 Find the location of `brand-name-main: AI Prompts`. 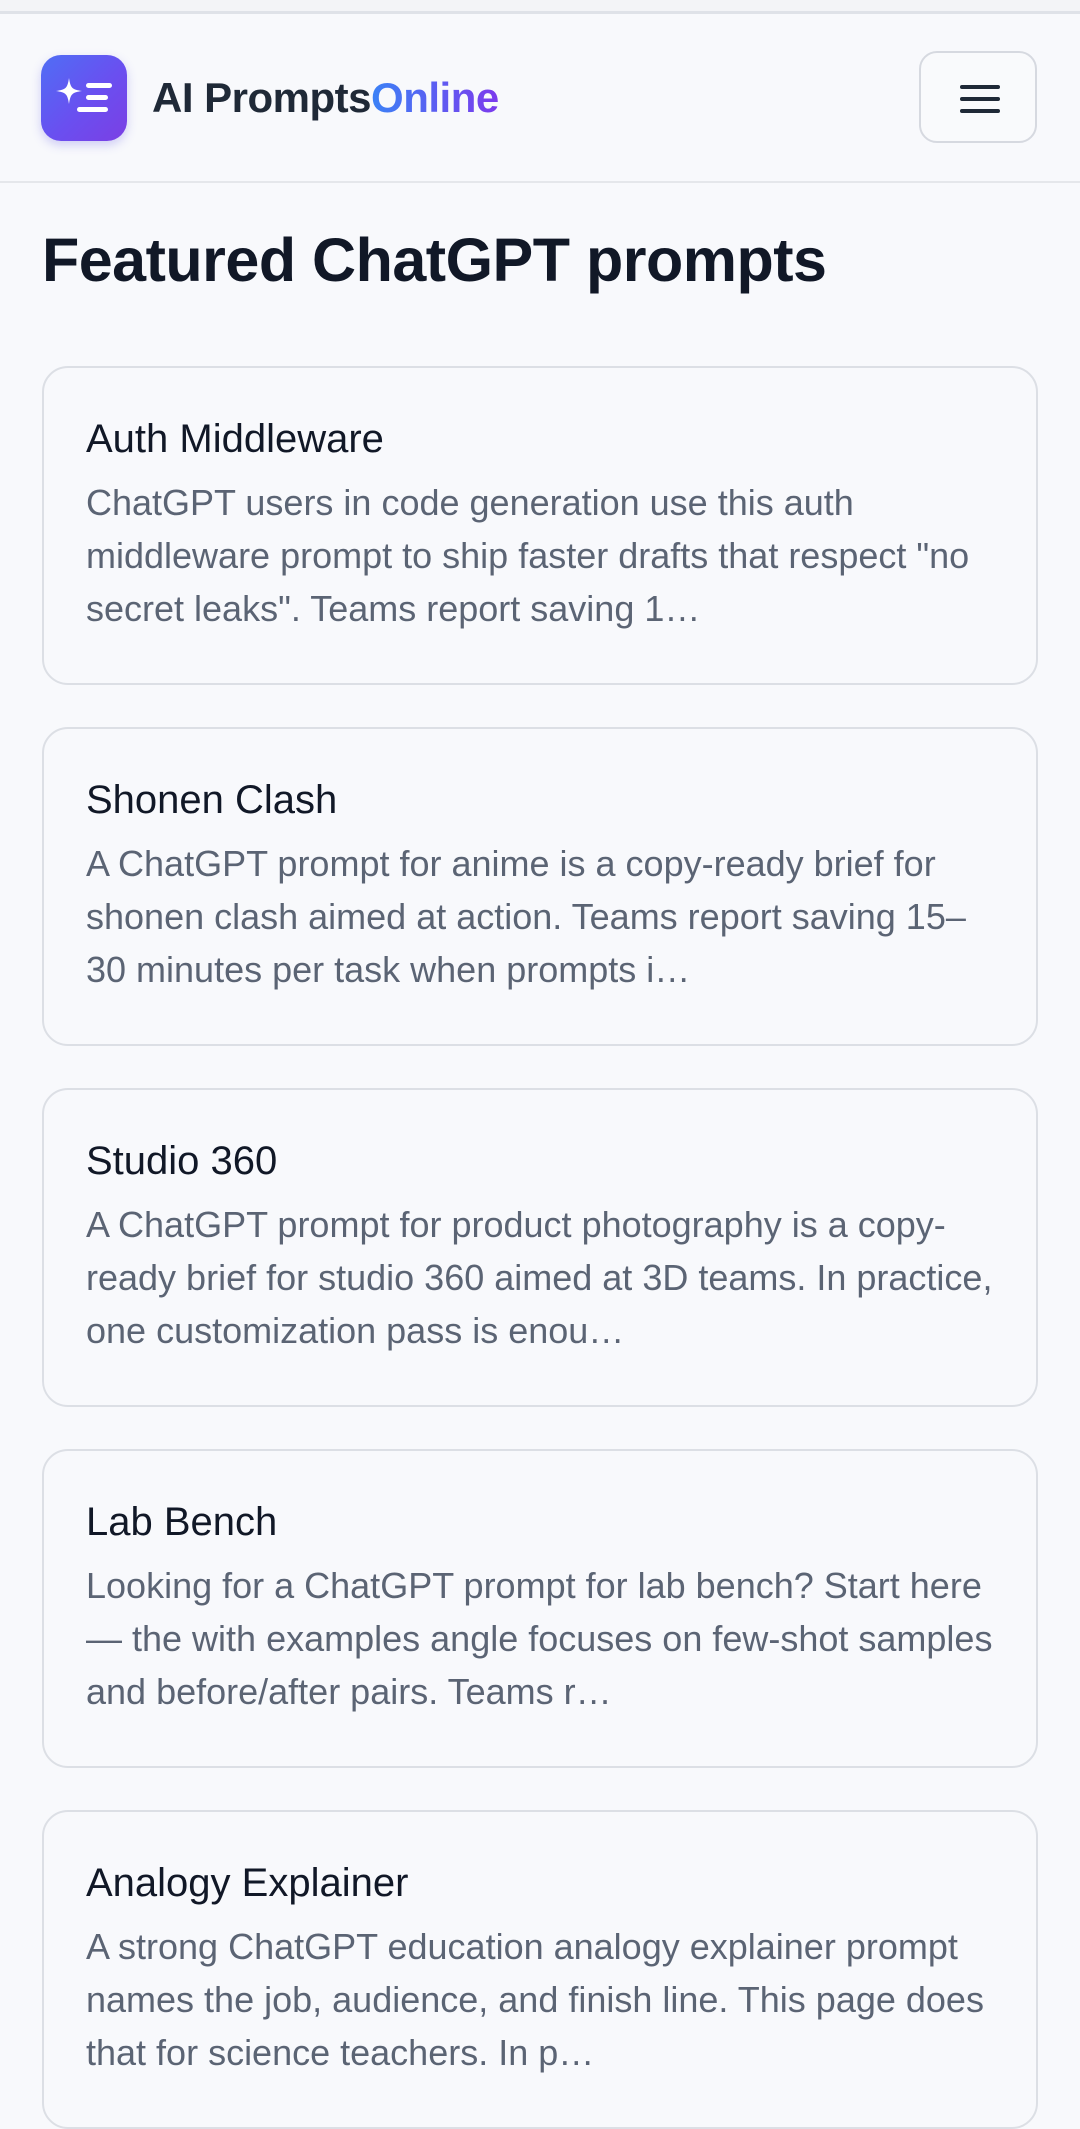

brand-name-main: AI Prompts is located at coordinates (262, 97).